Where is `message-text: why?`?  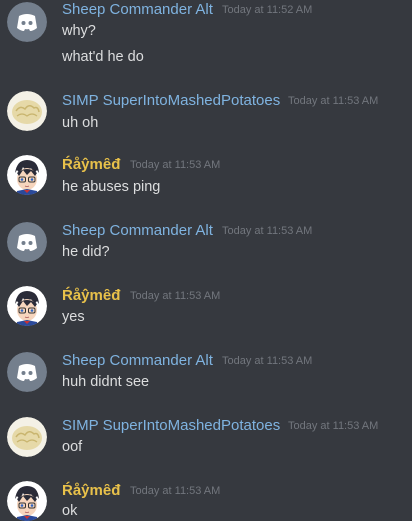
message-text: why? is located at coordinates (79, 31).